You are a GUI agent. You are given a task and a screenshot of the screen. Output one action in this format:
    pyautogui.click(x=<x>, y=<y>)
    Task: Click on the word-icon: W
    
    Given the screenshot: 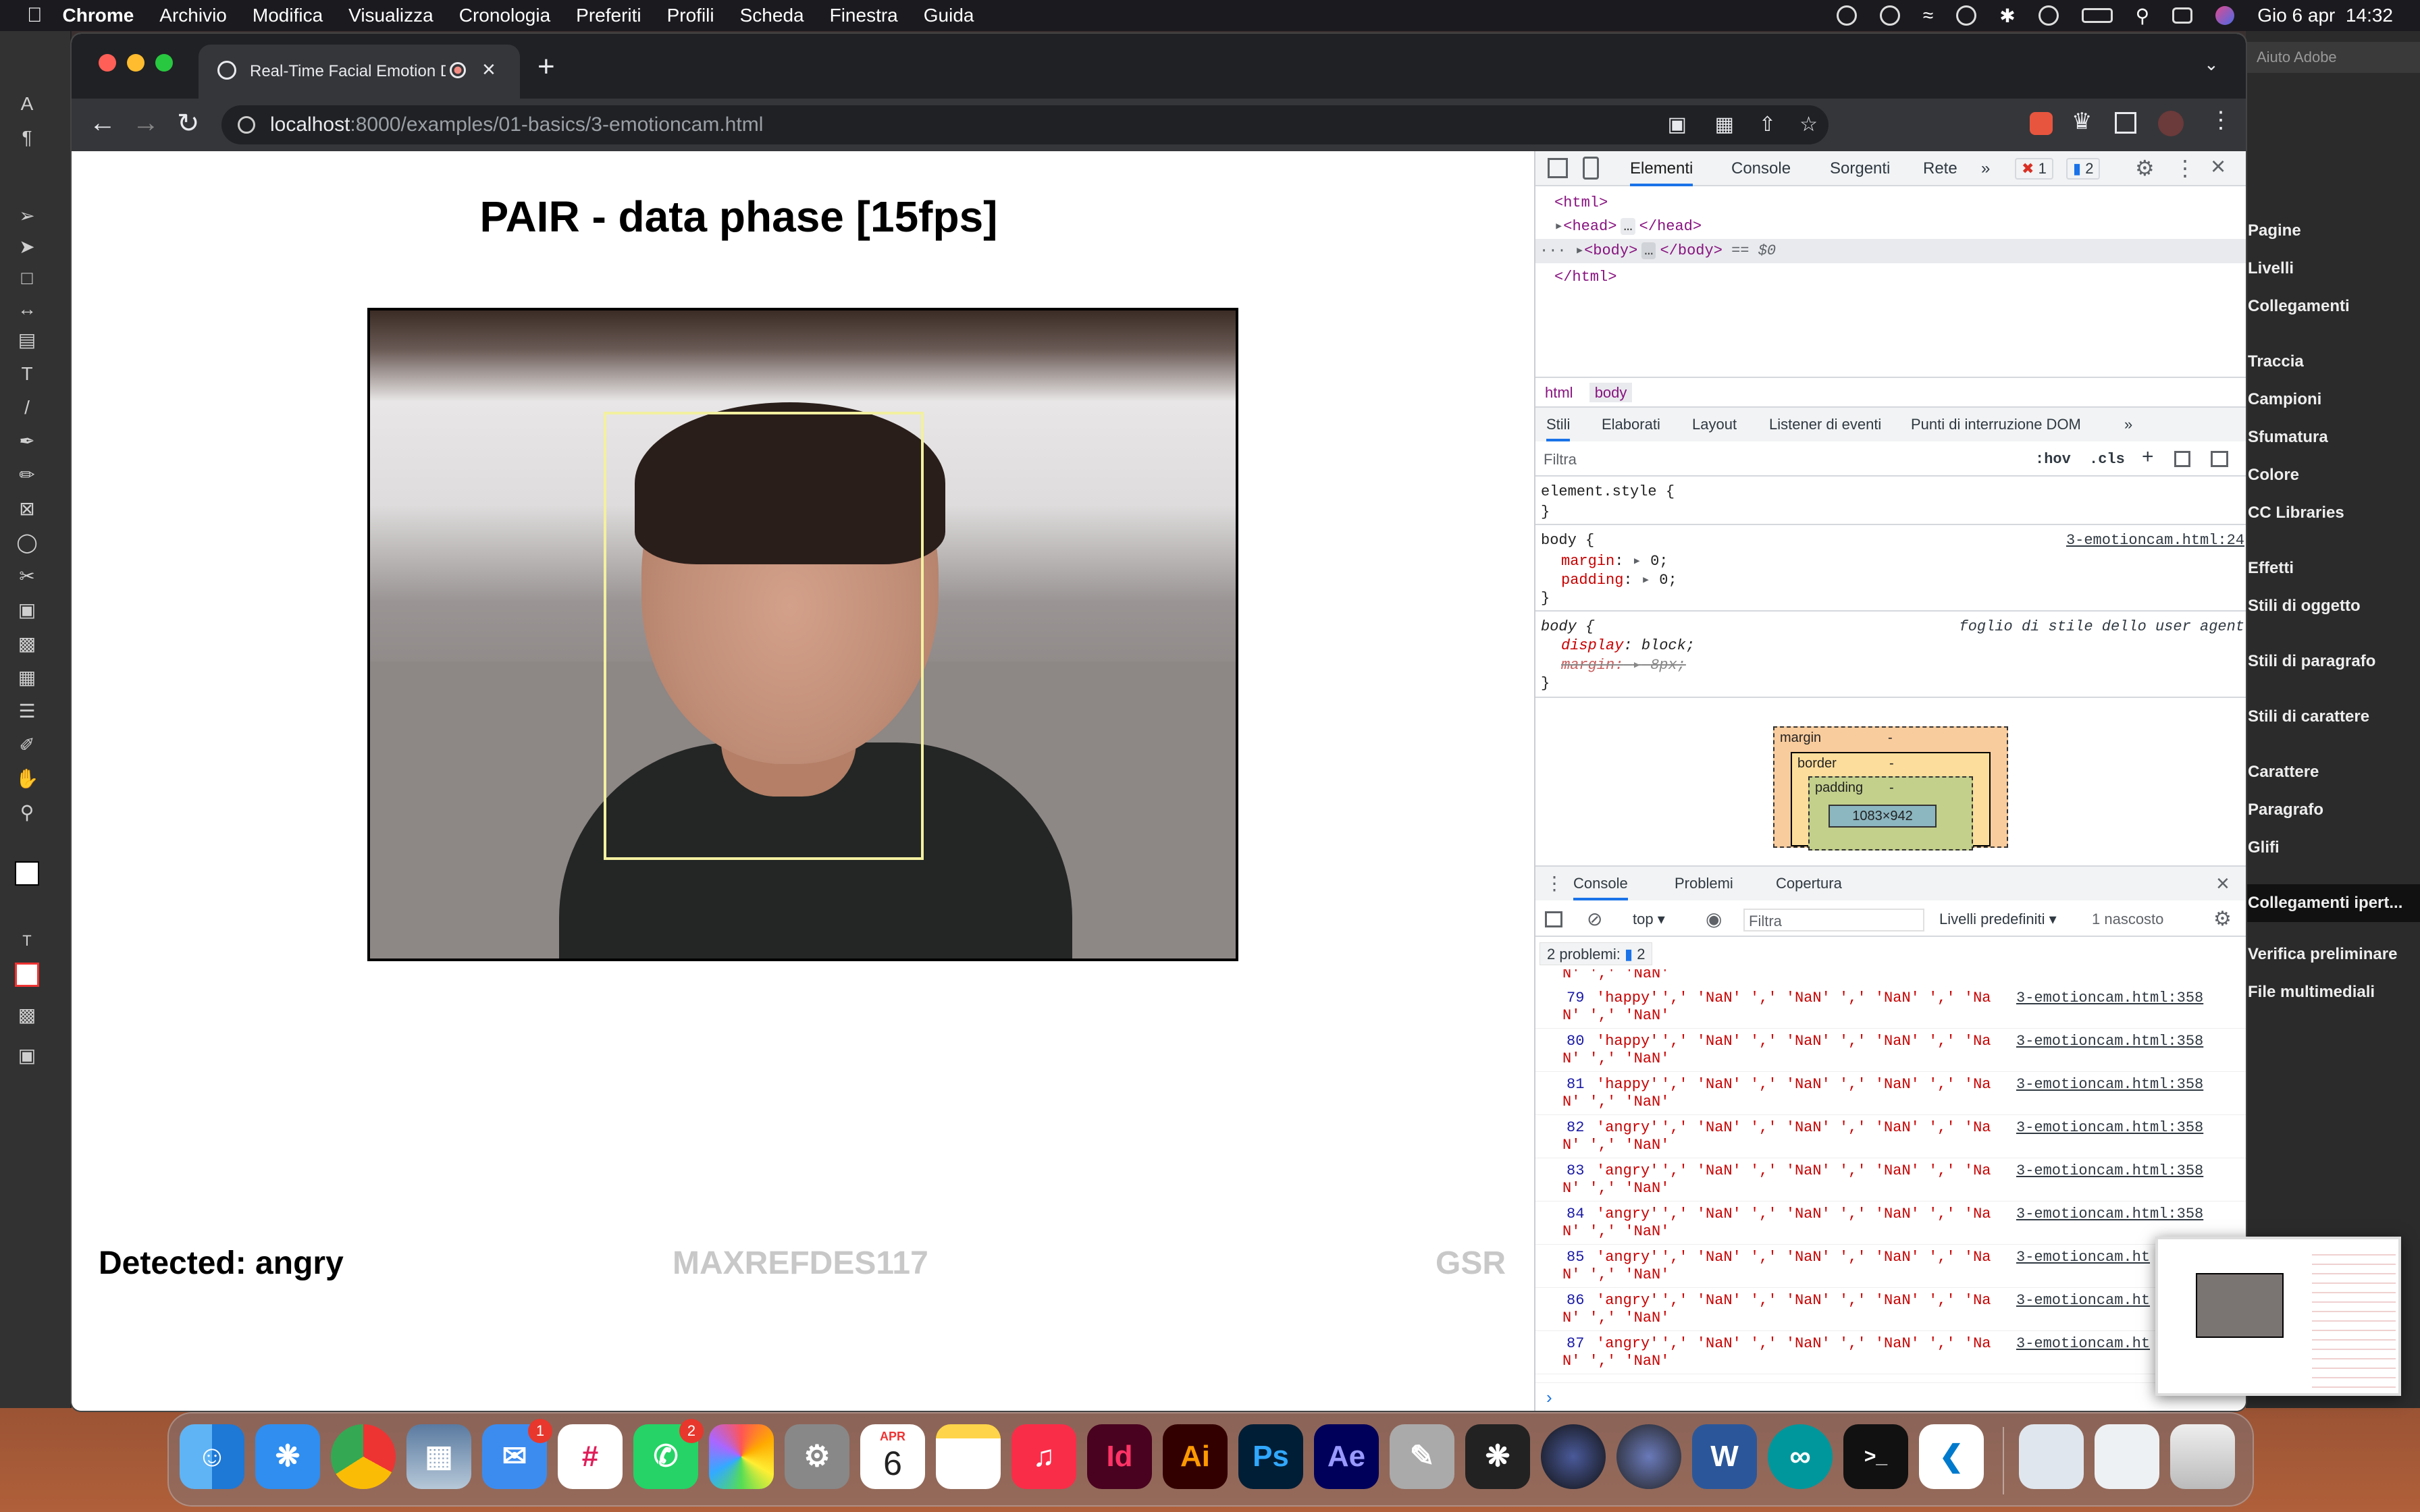 What is the action you would take?
    pyautogui.click(x=1724, y=1457)
    